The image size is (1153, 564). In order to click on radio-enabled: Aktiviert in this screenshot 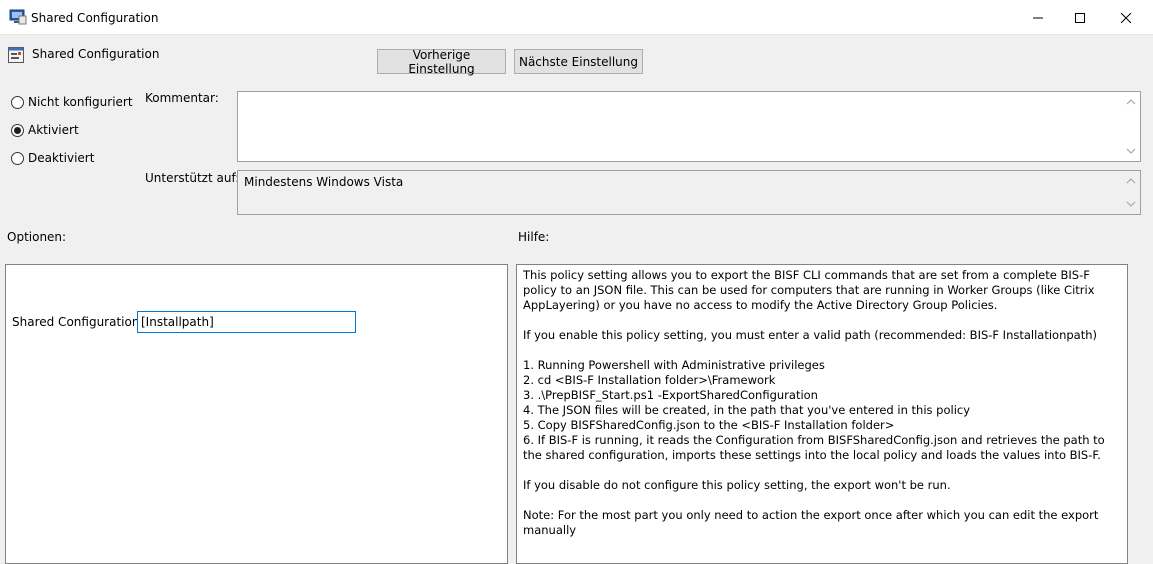, I will do `click(45, 130)`.